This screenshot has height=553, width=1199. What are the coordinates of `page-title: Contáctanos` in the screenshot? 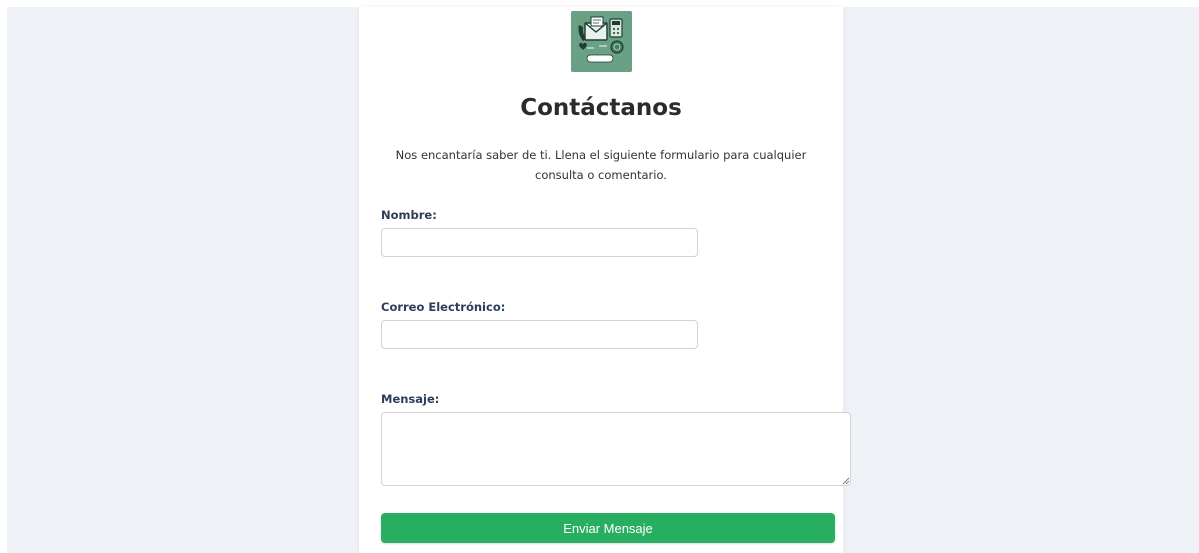 It's located at (601, 108).